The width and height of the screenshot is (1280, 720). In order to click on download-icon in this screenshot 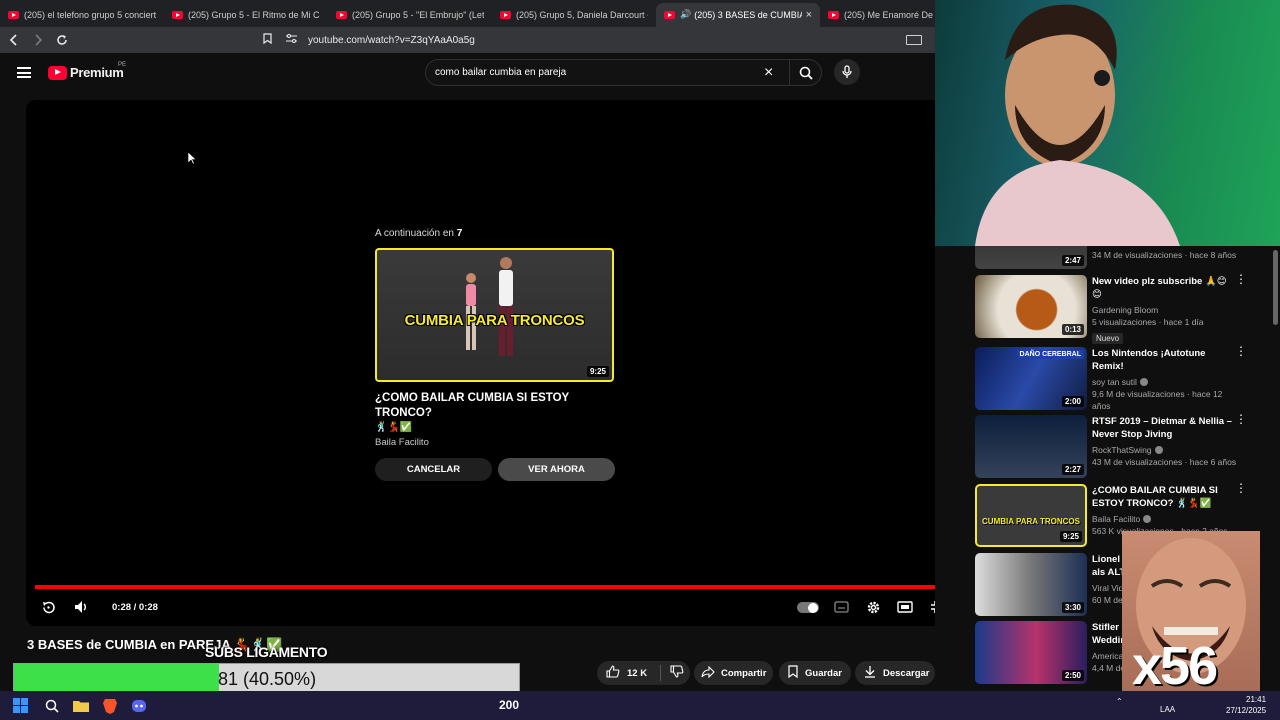, I will do `click(870, 673)`.